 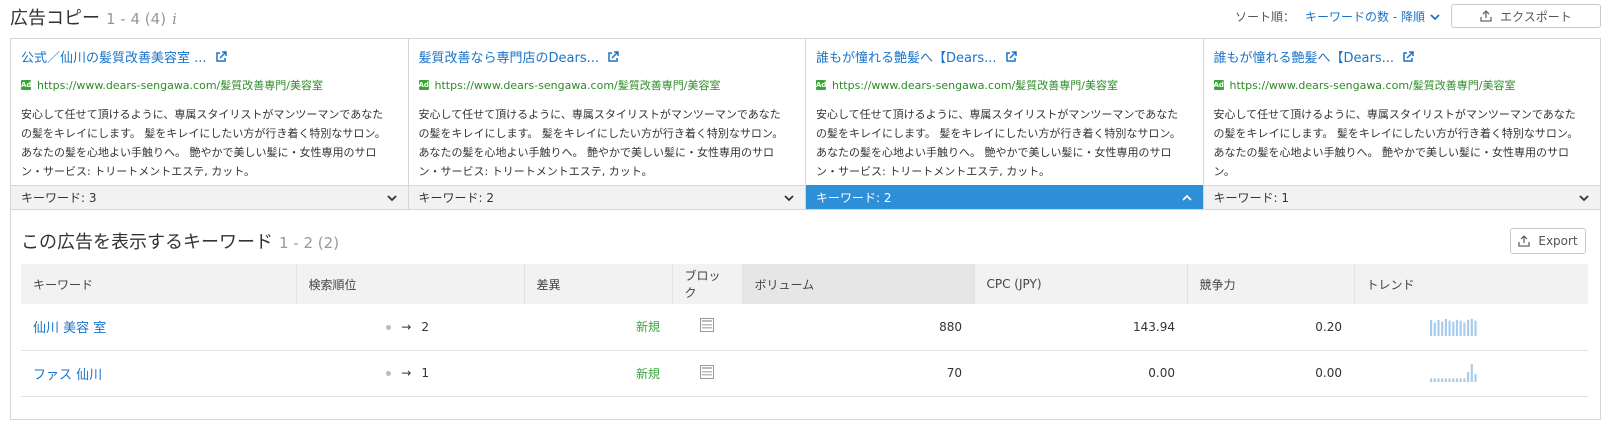 I want to click on col-keyword: キーワード, so click(x=159, y=284).